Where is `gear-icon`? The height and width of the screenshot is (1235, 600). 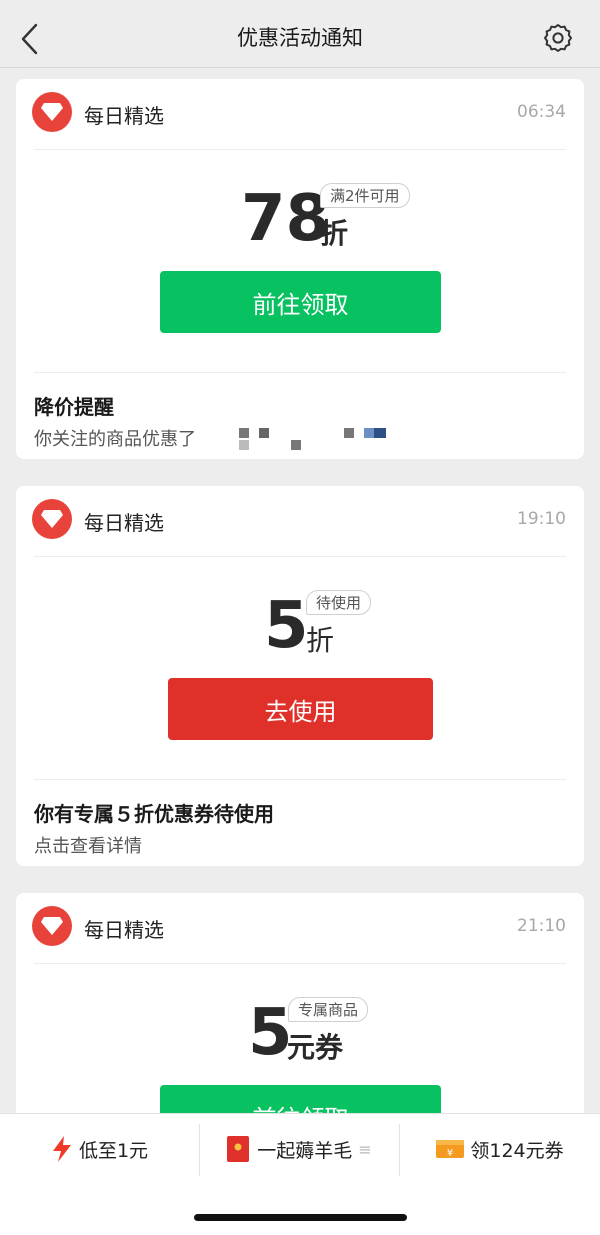
gear-icon is located at coordinates (558, 38).